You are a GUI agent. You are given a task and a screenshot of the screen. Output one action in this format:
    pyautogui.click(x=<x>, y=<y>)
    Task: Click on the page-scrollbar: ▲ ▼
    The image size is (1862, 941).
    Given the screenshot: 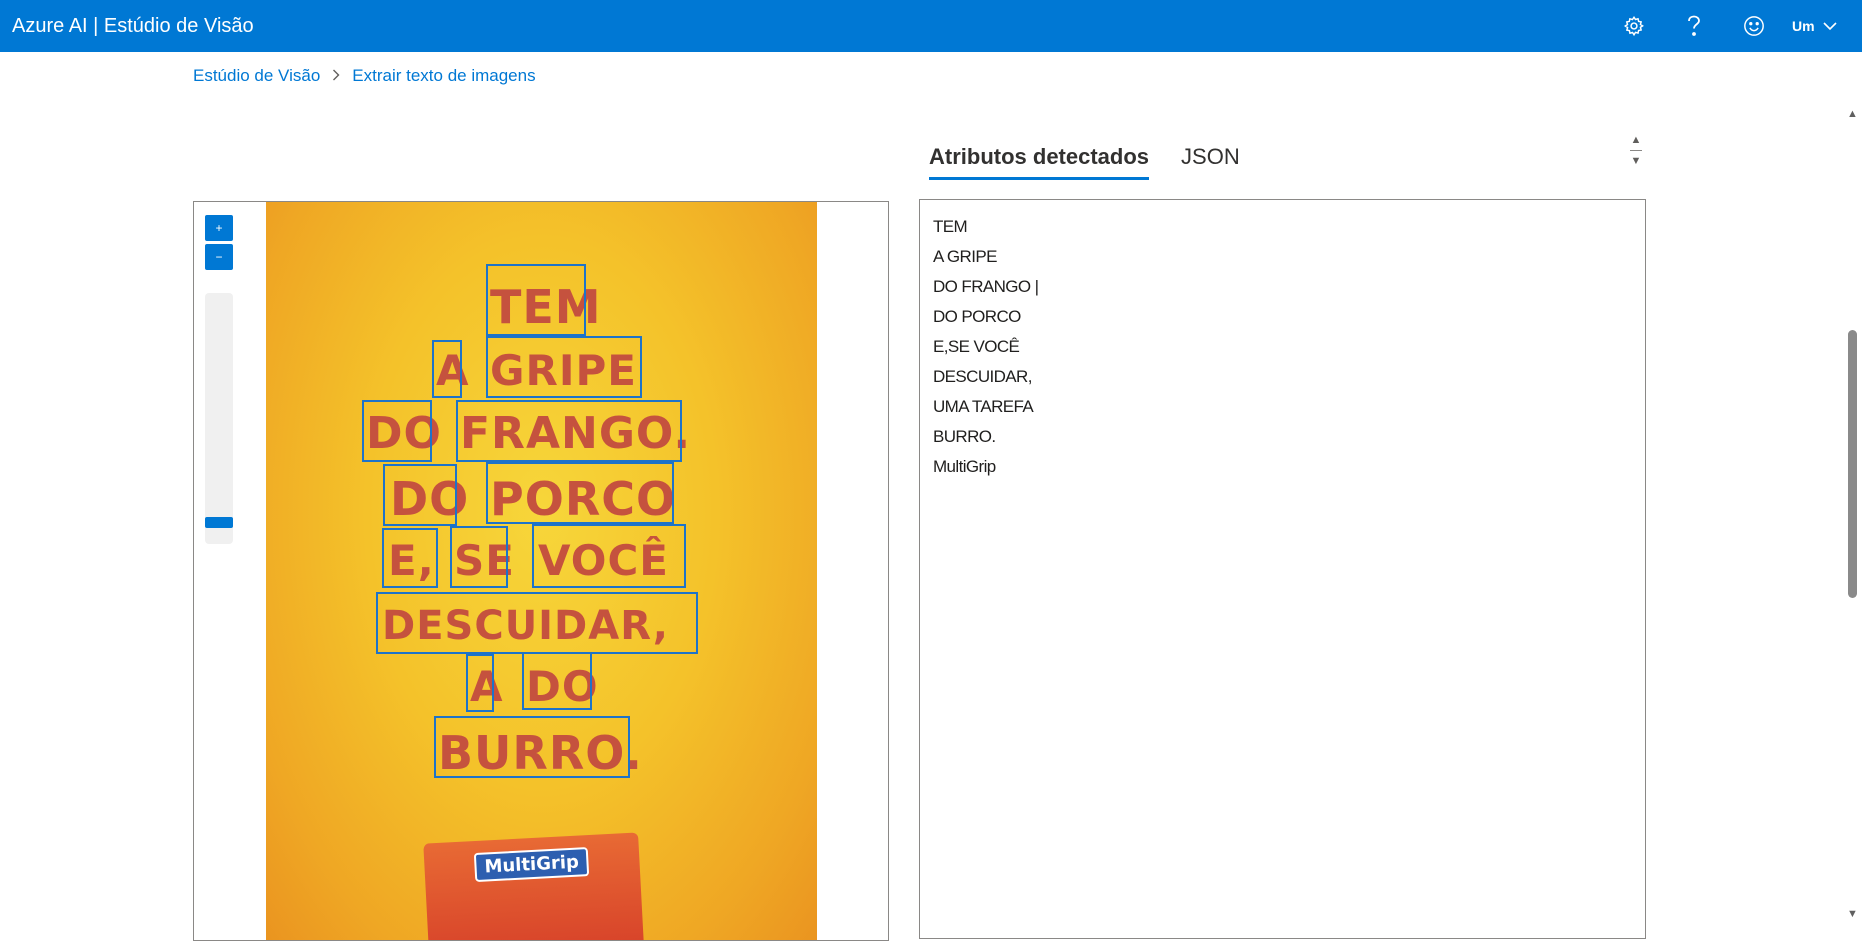 What is the action you would take?
    pyautogui.click(x=1853, y=516)
    